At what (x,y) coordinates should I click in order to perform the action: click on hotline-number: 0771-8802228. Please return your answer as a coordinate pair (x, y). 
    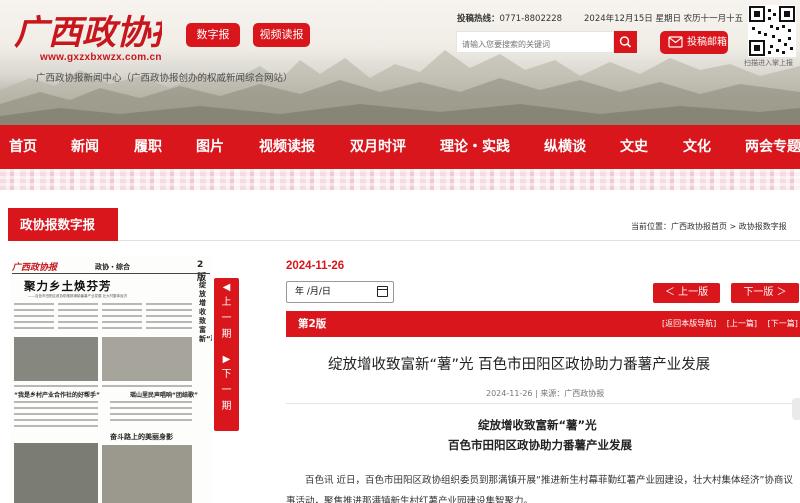
    Looking at the image, I should click on (531, 19).